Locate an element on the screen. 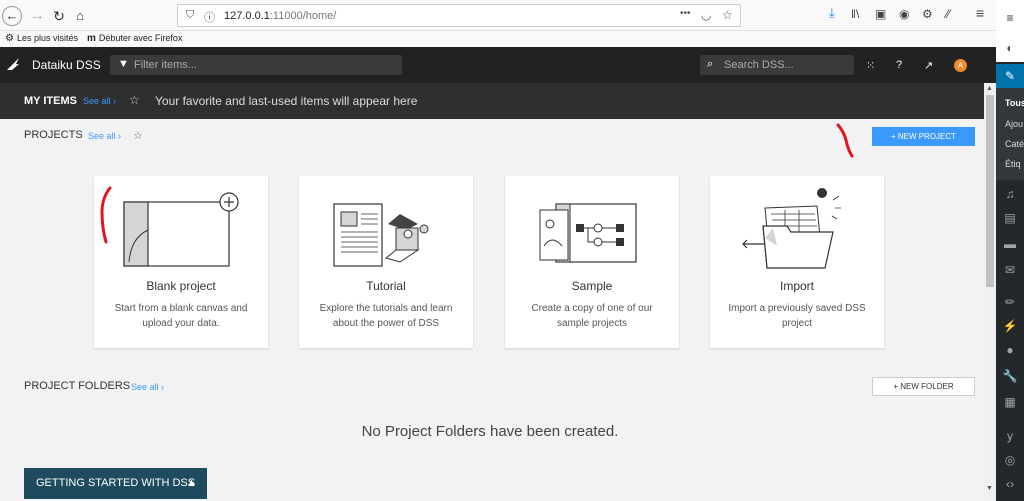 The width and height of the screenshot is (1024, 501). url-path: :11000/home/ is located at coordinates (303, 16).